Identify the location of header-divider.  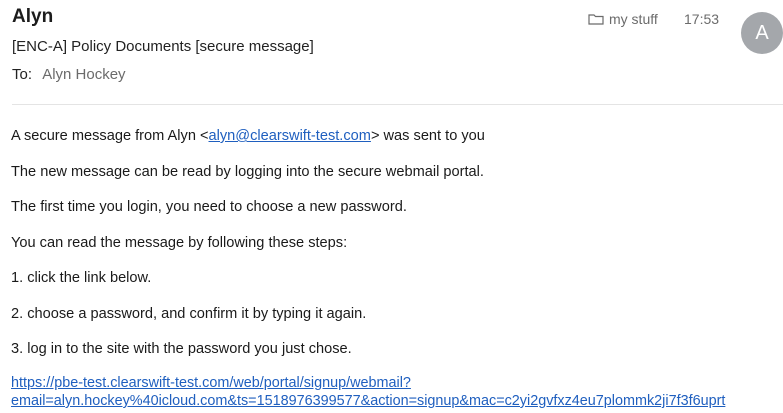
(397, 104).